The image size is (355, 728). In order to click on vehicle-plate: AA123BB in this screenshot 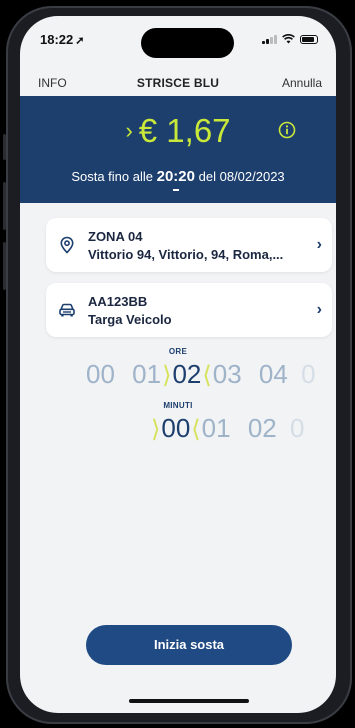, I will do `click(118, 301)`.